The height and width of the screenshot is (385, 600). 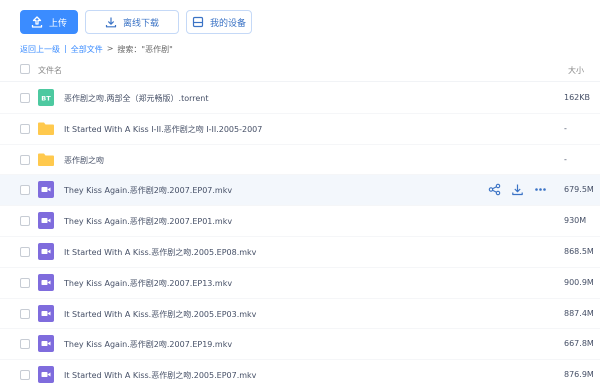 I want to click on file-name: They Kiss Again.恶作剧2吻.2007.EP07.mkv, so click(x=148, y=190).